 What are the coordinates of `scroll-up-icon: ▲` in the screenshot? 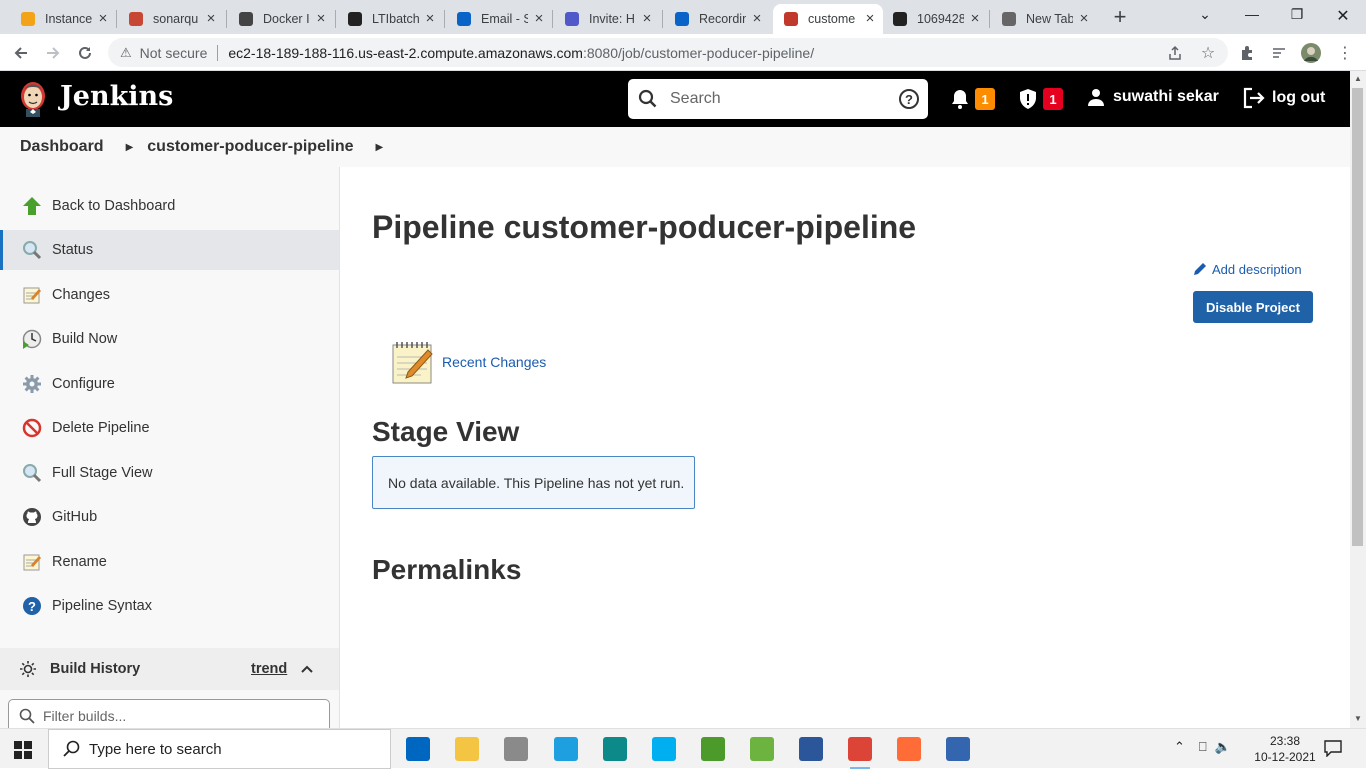 It's located at (1358, 79).